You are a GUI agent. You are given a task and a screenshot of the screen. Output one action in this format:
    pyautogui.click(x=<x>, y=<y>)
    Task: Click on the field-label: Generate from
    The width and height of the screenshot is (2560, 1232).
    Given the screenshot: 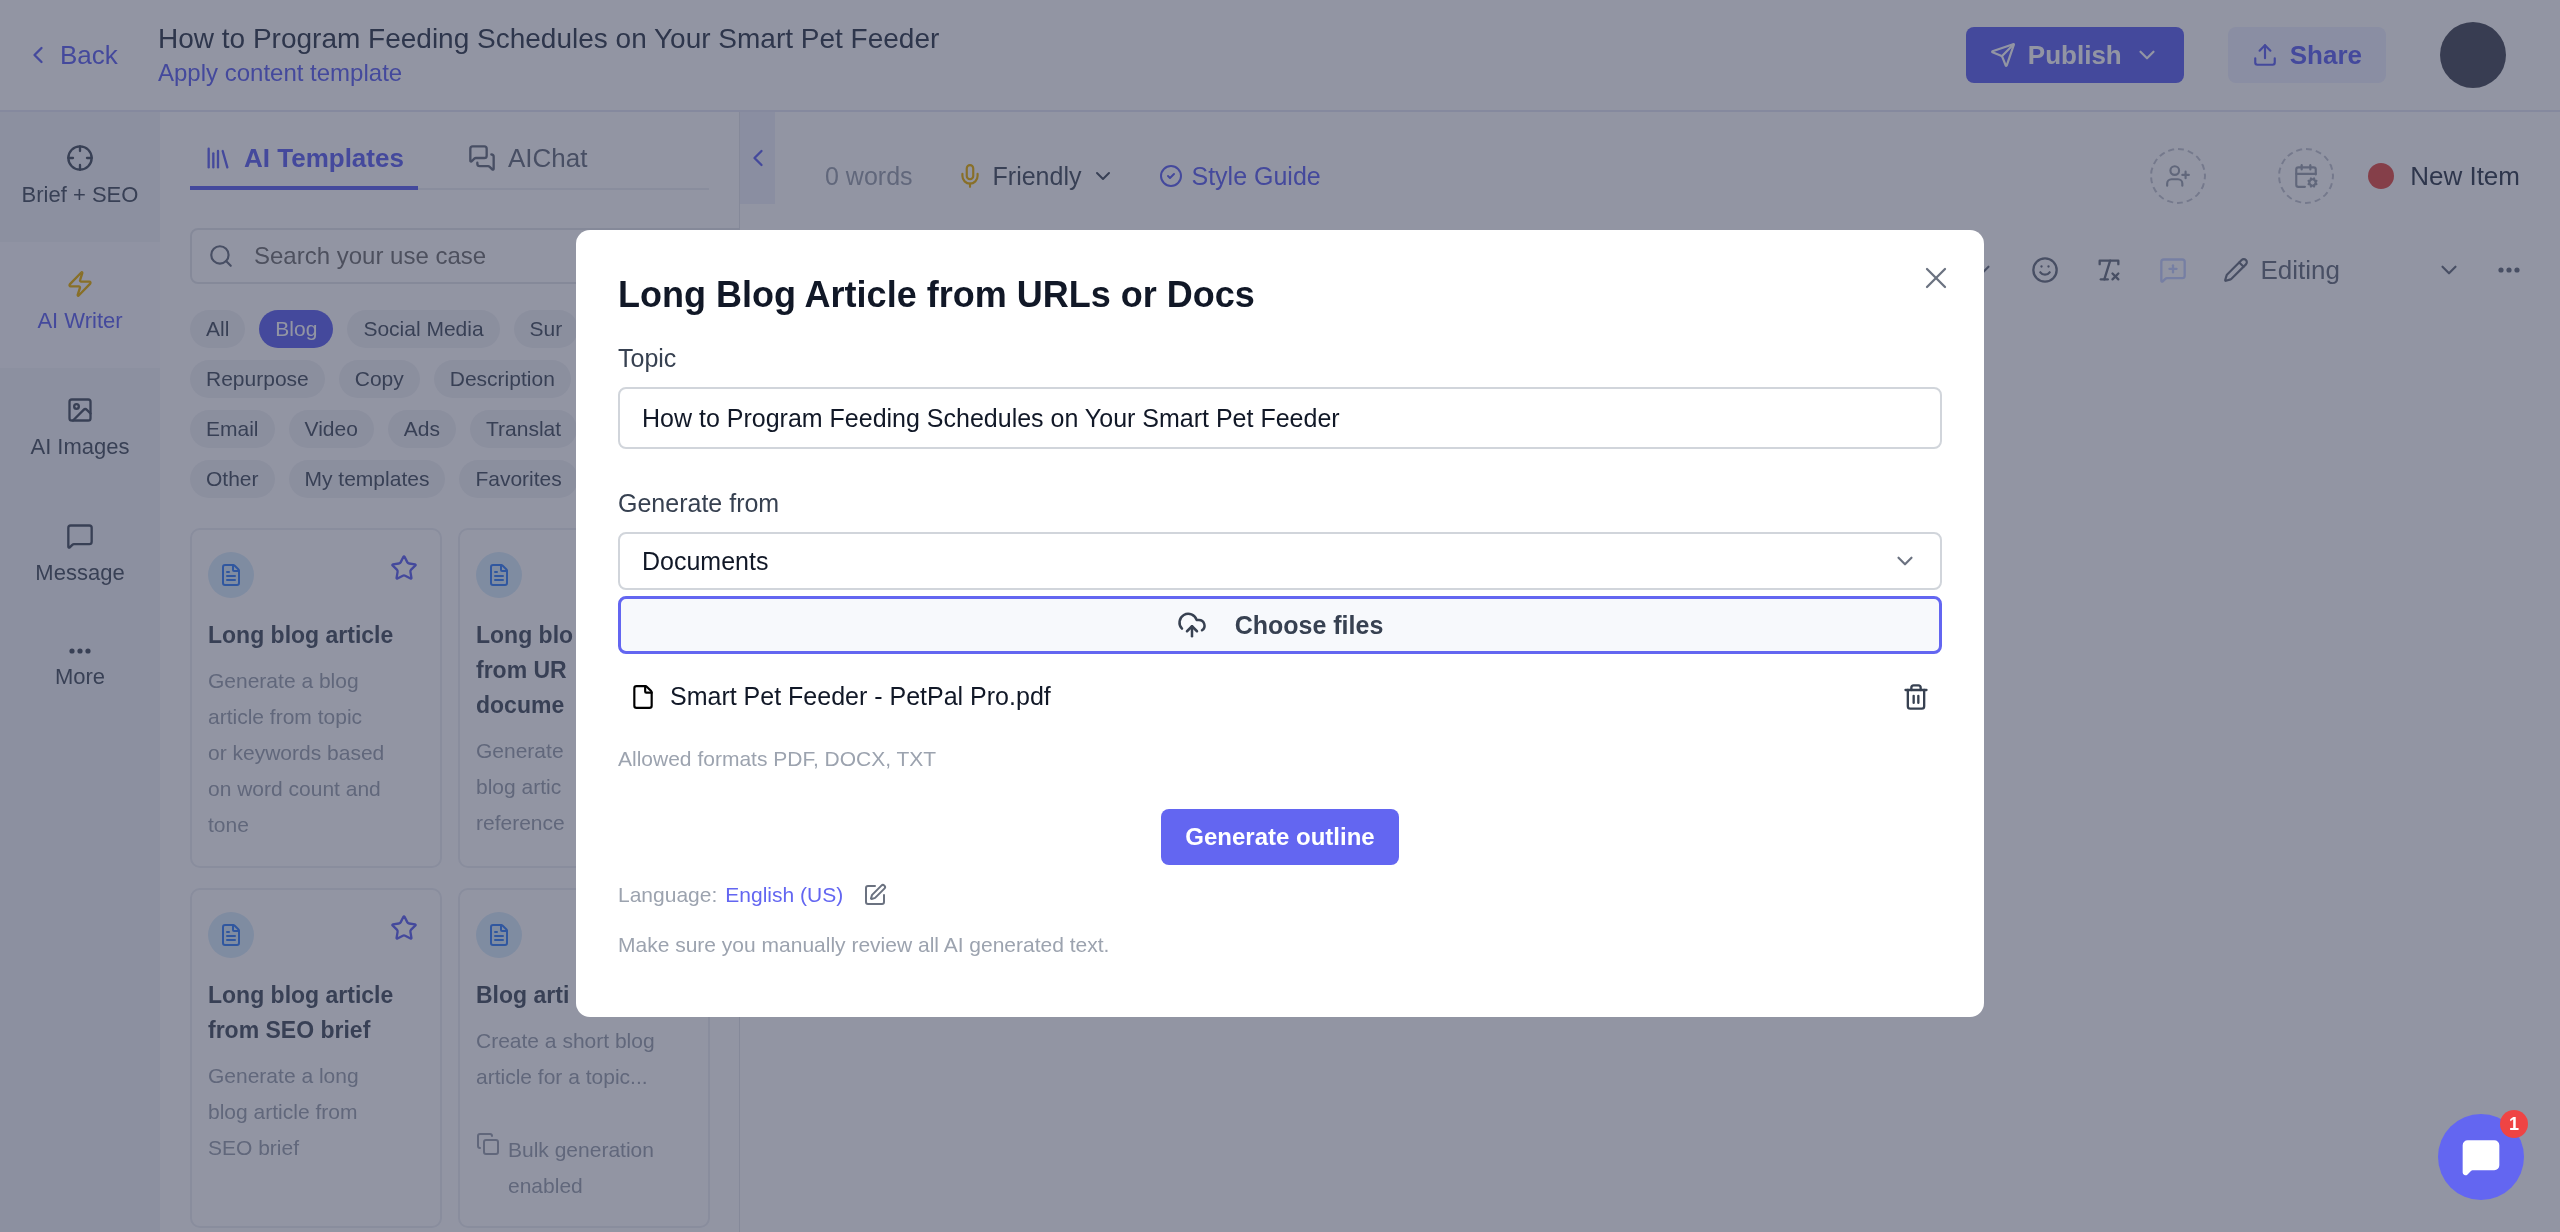 What is the action you would take?
    pyautogui.click(x=699, y=503)
    